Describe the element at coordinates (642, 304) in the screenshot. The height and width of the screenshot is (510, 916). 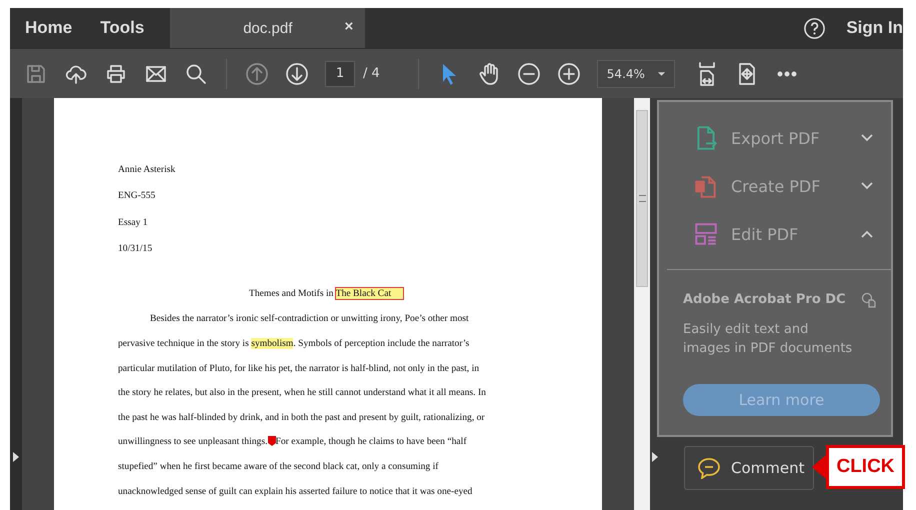
I see `scrollbar` at that location.